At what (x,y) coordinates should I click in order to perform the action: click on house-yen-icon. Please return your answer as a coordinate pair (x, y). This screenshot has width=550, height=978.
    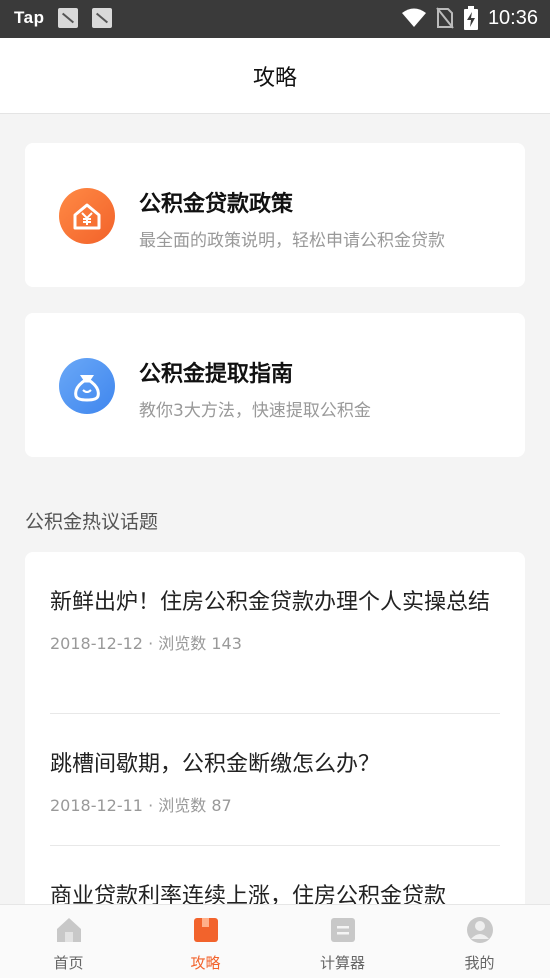
    Looking at the image, I should click on (87, 216).